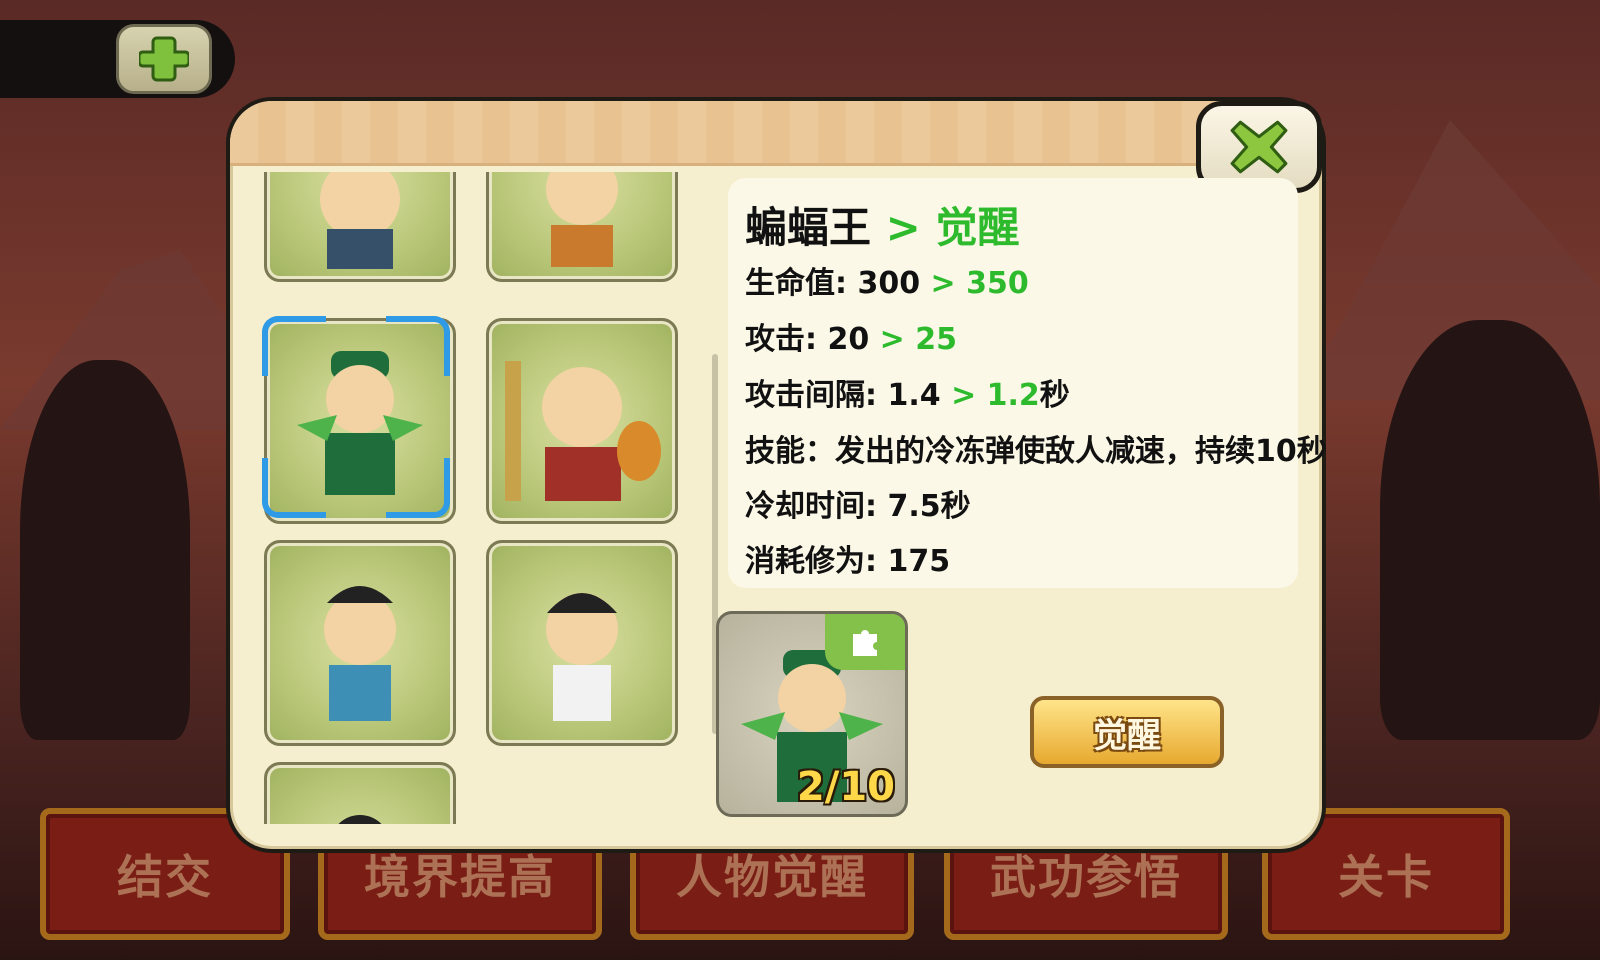  I want to click on tab-label: 关卡, so click(1386, 877).